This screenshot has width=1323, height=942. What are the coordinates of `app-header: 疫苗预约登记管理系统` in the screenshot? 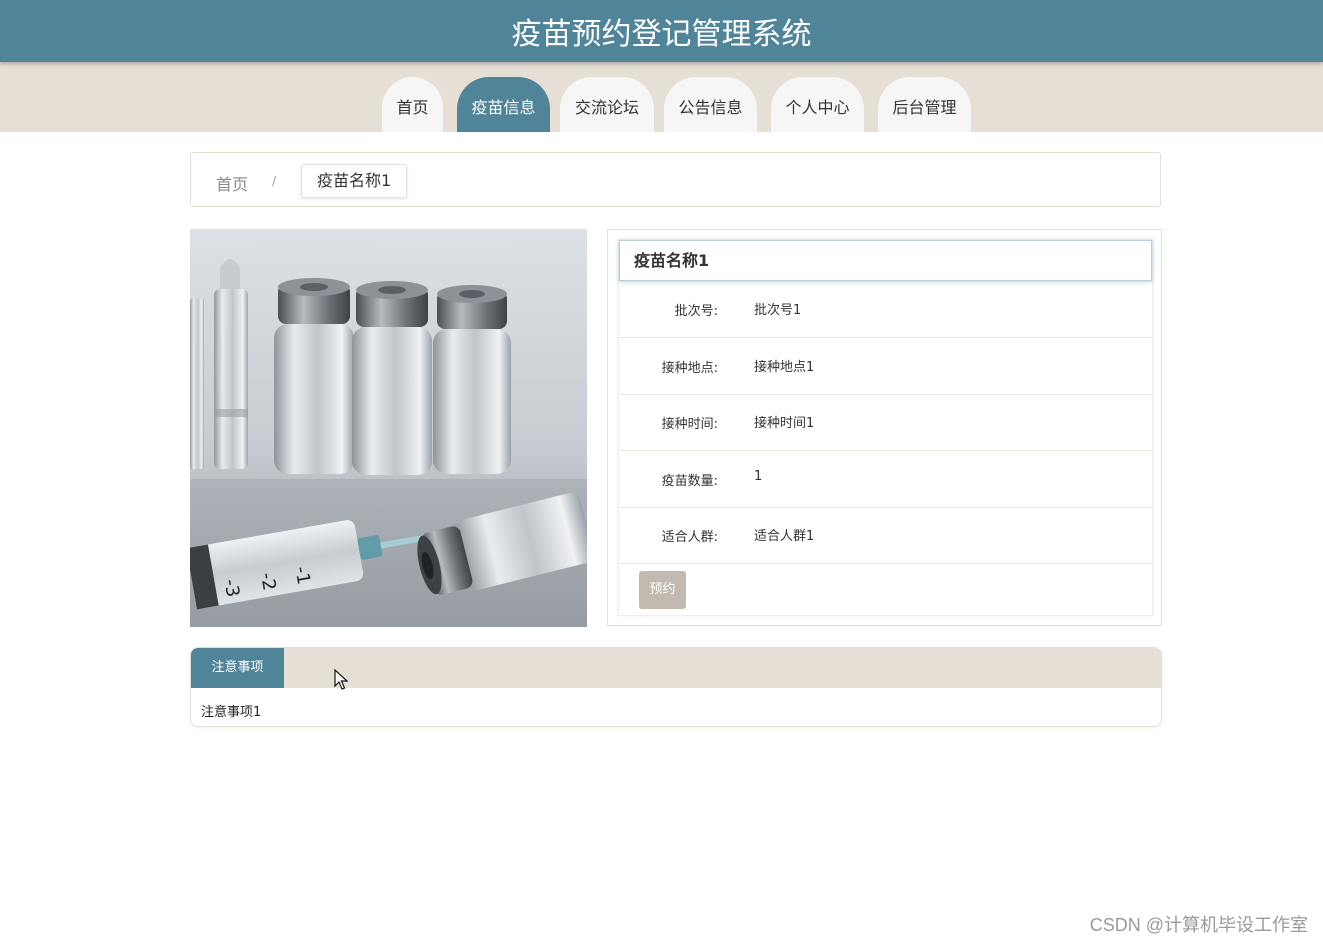 It's located at (661, 31).